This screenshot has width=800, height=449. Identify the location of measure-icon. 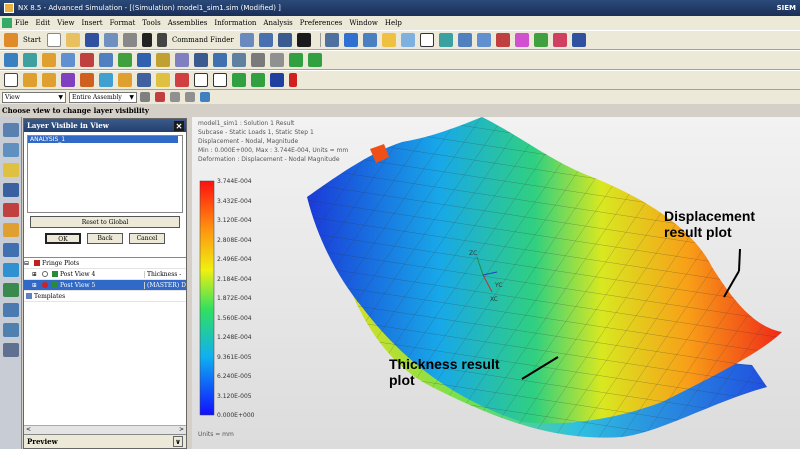
(445, 40).